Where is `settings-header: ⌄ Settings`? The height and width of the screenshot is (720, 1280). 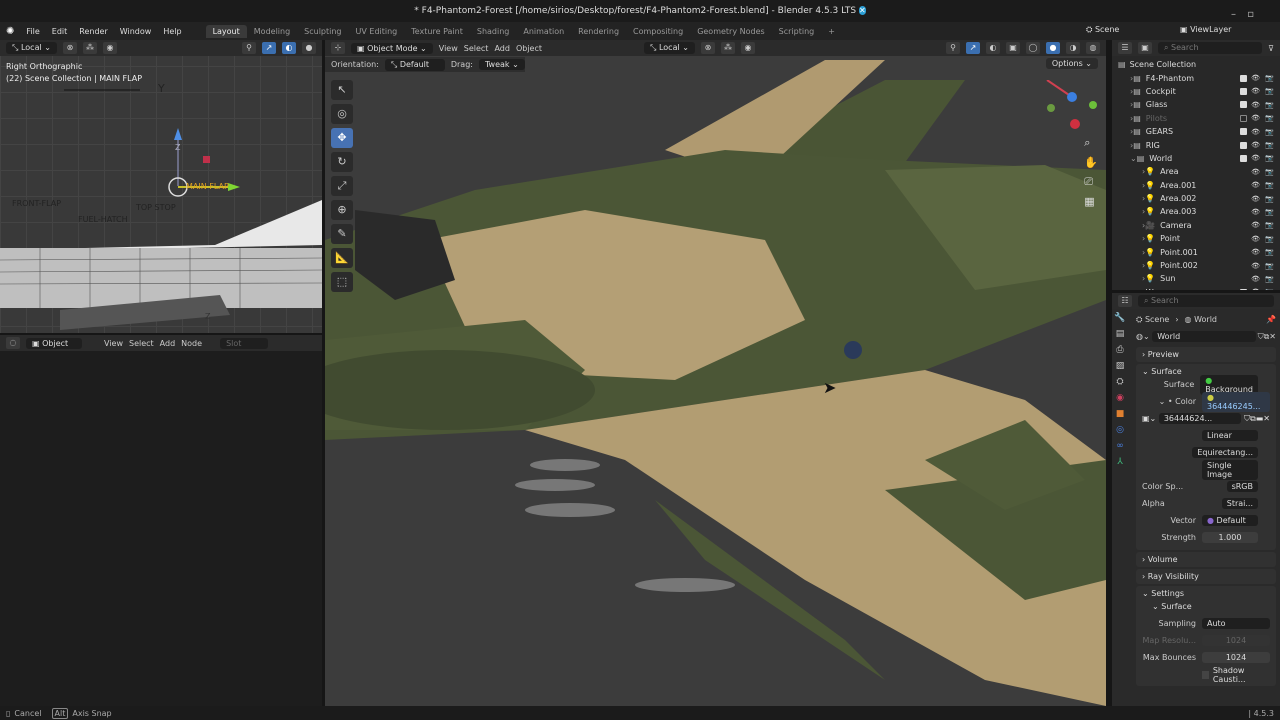
settings-header: ⌄ Settings is located at coordinates (1206, 593).